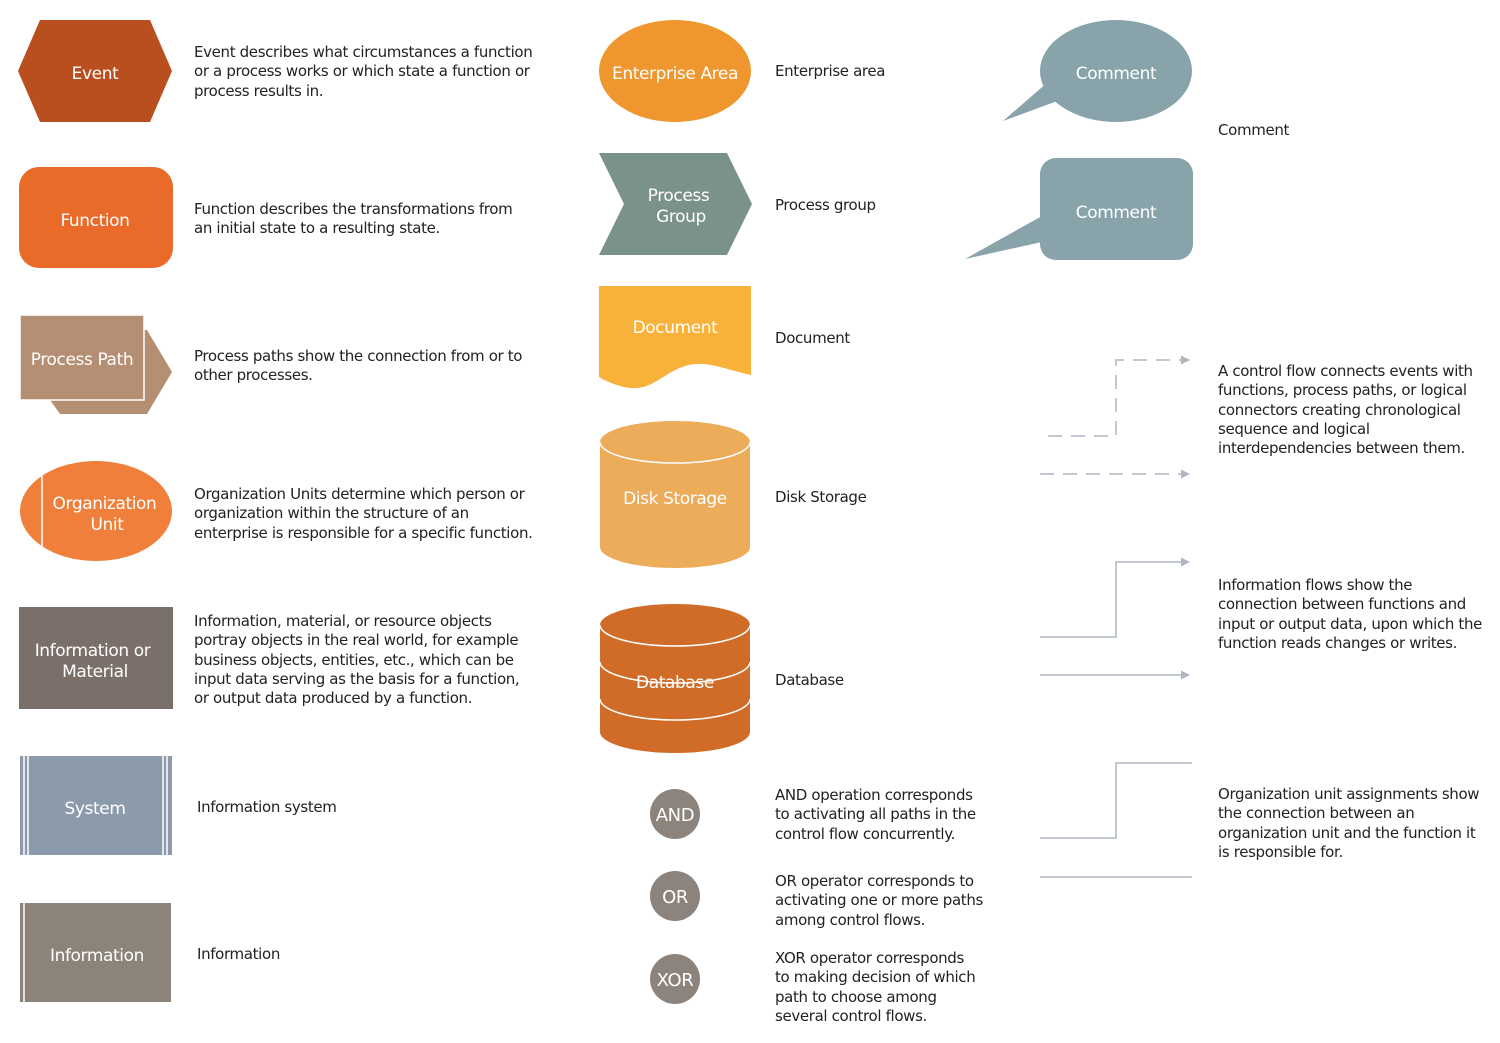  I want to click on function-label: Function, so click(94, 221).